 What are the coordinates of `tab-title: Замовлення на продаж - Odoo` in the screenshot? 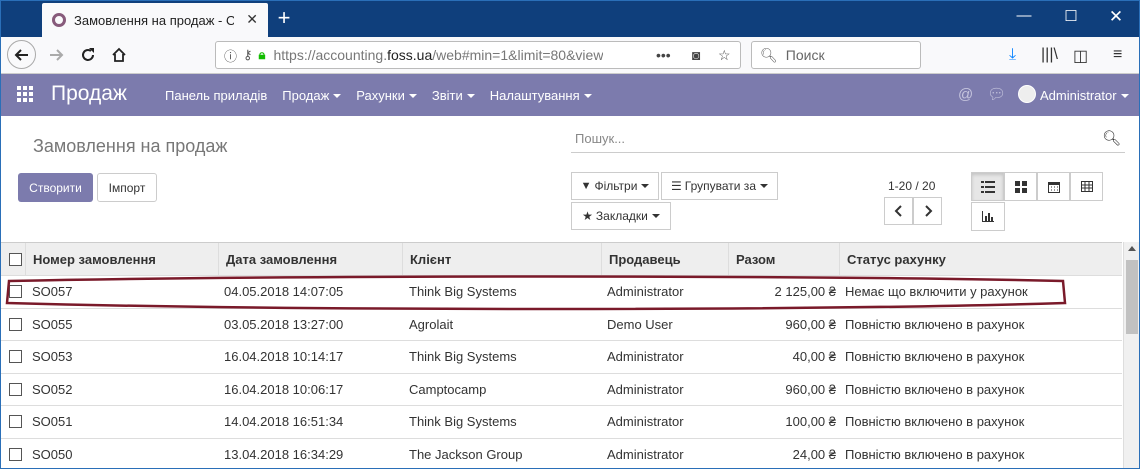 It's located at (154, 20).